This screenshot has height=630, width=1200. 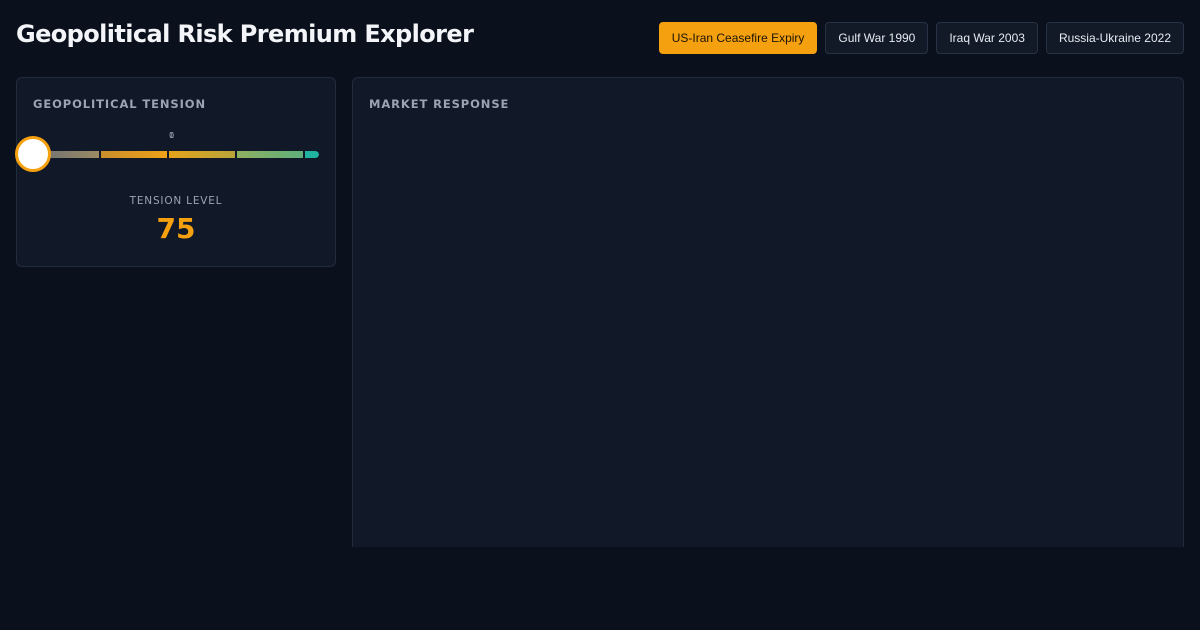 What do you see at coordinates (439, 104) in the screenshot?
I see `market-panel-title: MARKET RESPONSE` at bounding box center [439, 104].